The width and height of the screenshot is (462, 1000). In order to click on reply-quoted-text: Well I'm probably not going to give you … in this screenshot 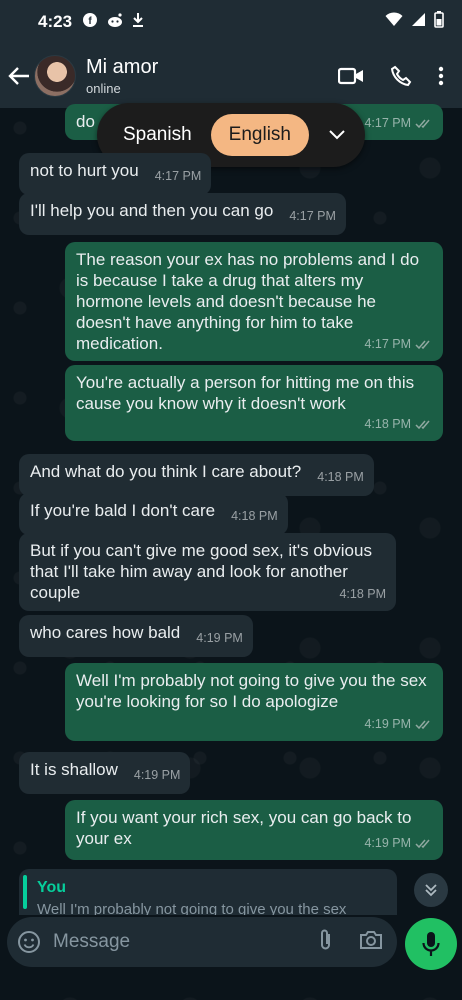, I will do `click(192, 908)`.